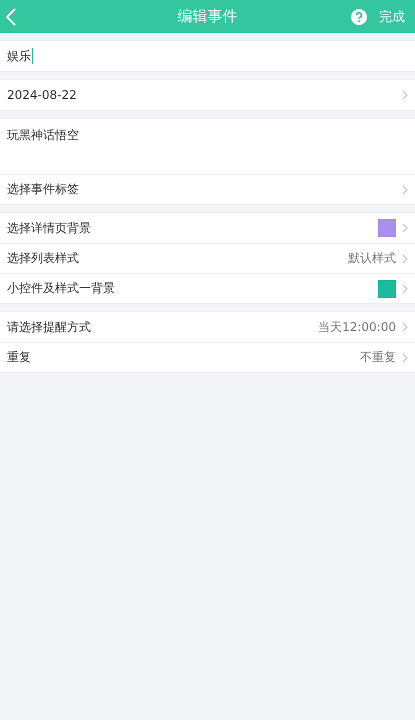 The image size is (415, 720). What do you see at coordinates (207, 357) in the screenshot?
I see `settings-row: 重复 不重复` at bounding box center [207, 357].